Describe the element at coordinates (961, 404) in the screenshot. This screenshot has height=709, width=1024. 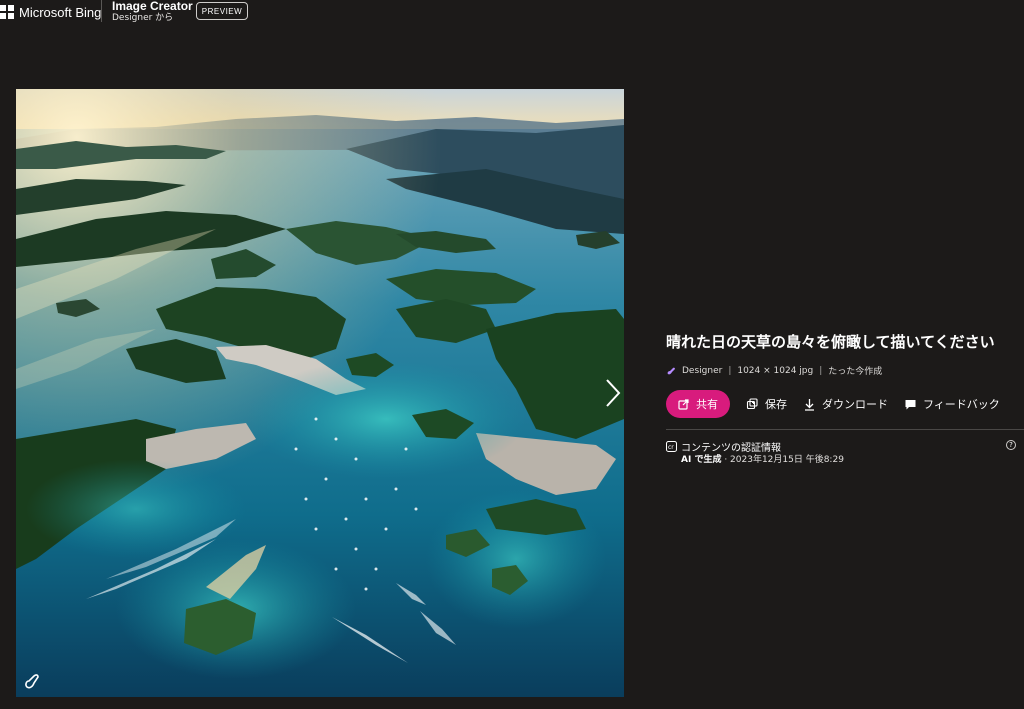
I see `feedback-label: フィードバック` at that location.